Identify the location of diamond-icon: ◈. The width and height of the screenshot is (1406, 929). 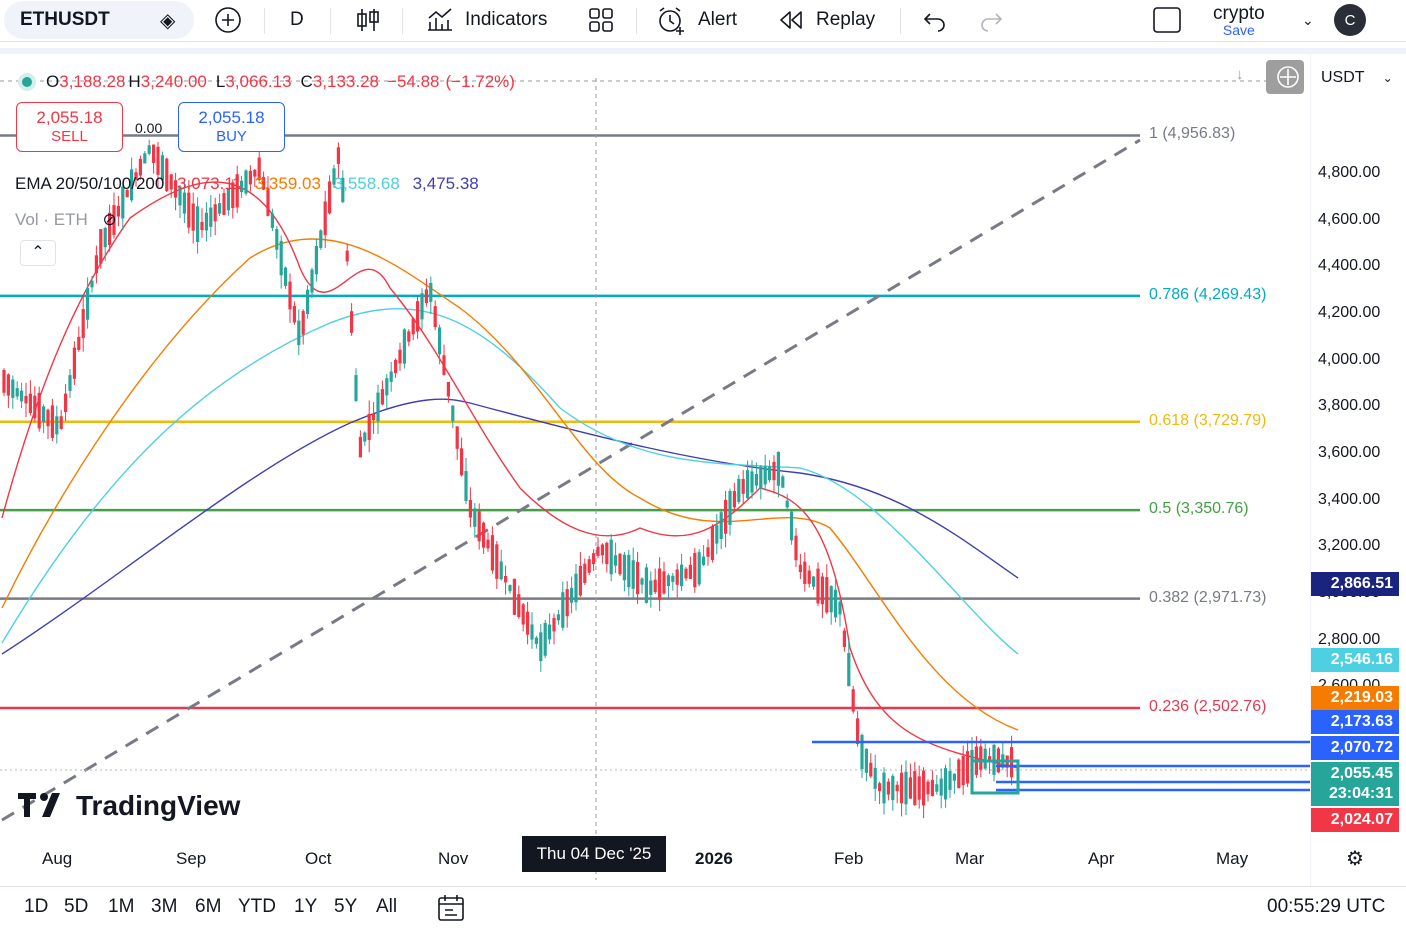
(167, 20).